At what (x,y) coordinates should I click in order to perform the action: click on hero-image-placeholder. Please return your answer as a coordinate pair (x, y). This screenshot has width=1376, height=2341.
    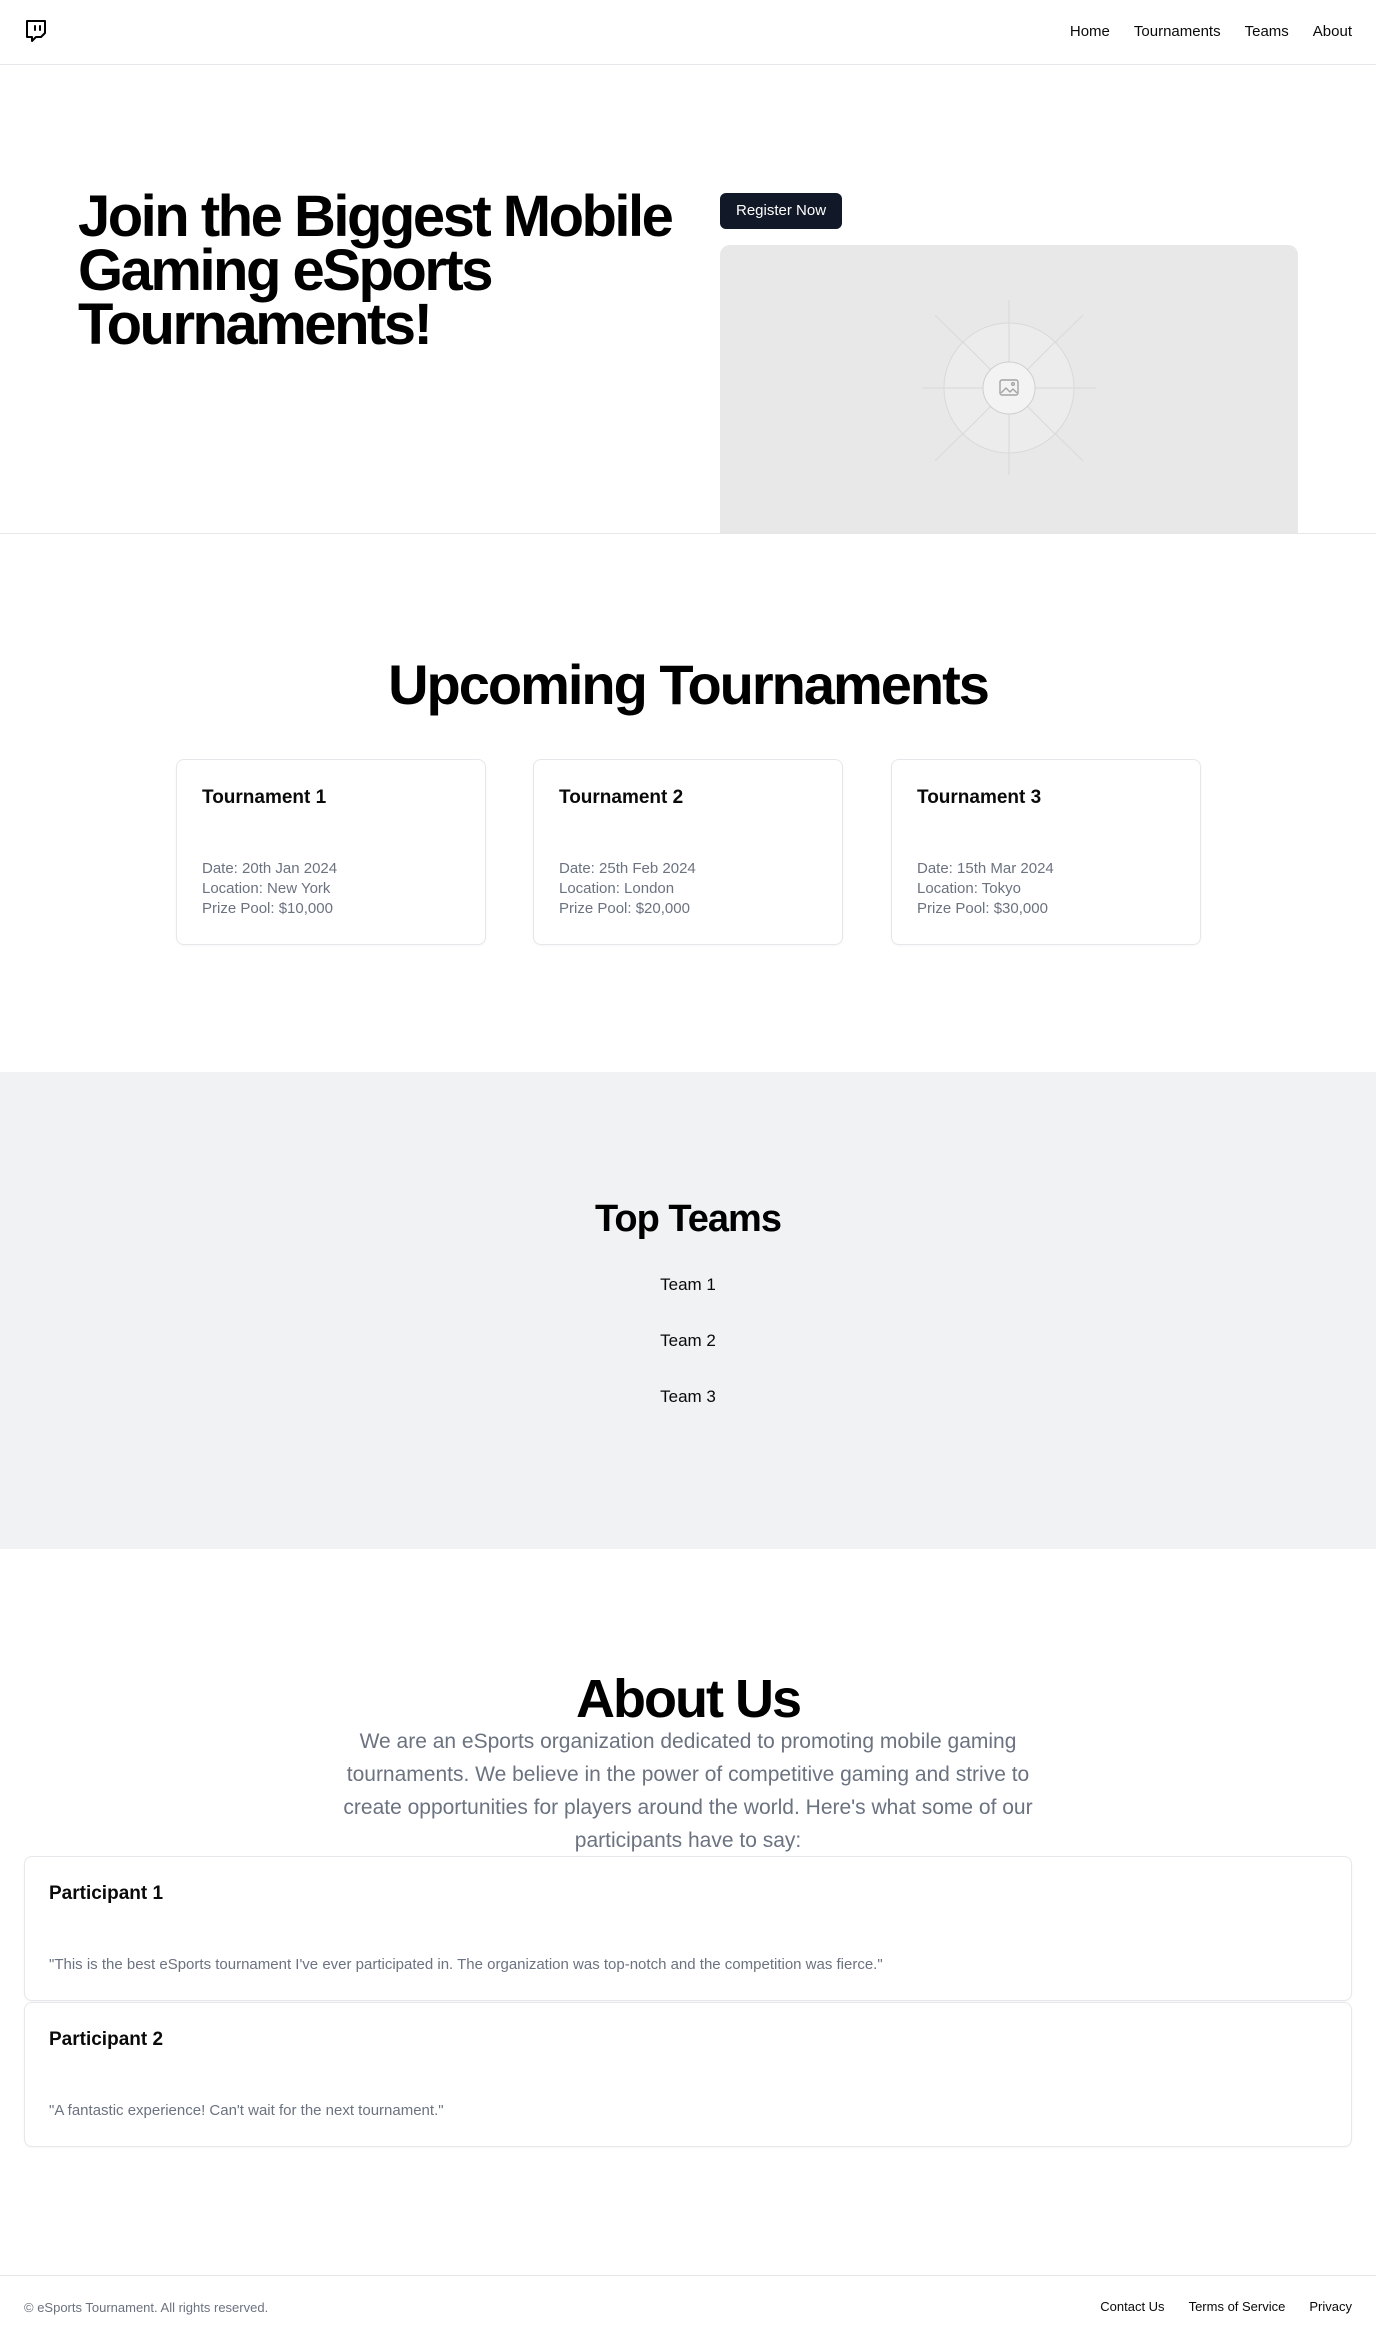
    Looking at the image, I should click on (1009, 389).